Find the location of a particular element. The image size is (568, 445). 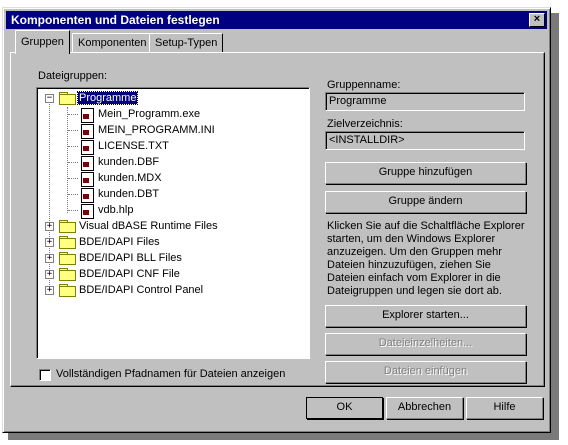

tree-node-label: BDE/IDAPI Control Panel is located at coordinates (141, 290).